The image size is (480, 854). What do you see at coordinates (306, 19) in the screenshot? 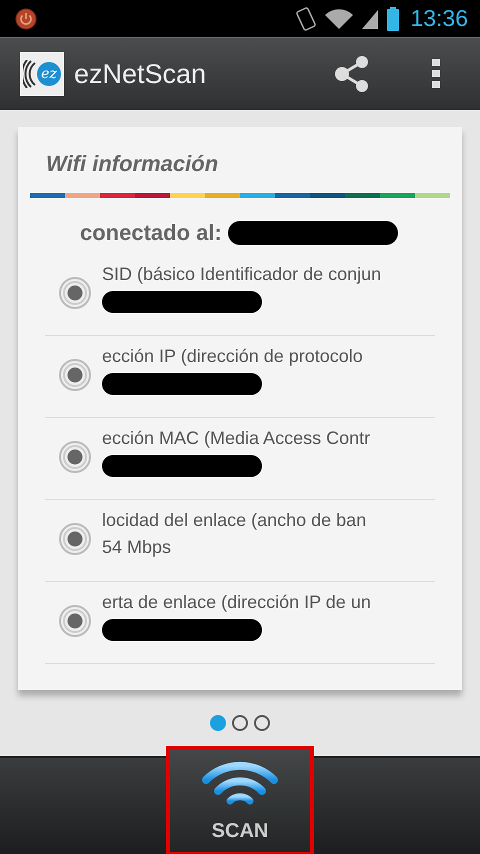
I see `vibrate-icon` at bounding box center [306, 19].